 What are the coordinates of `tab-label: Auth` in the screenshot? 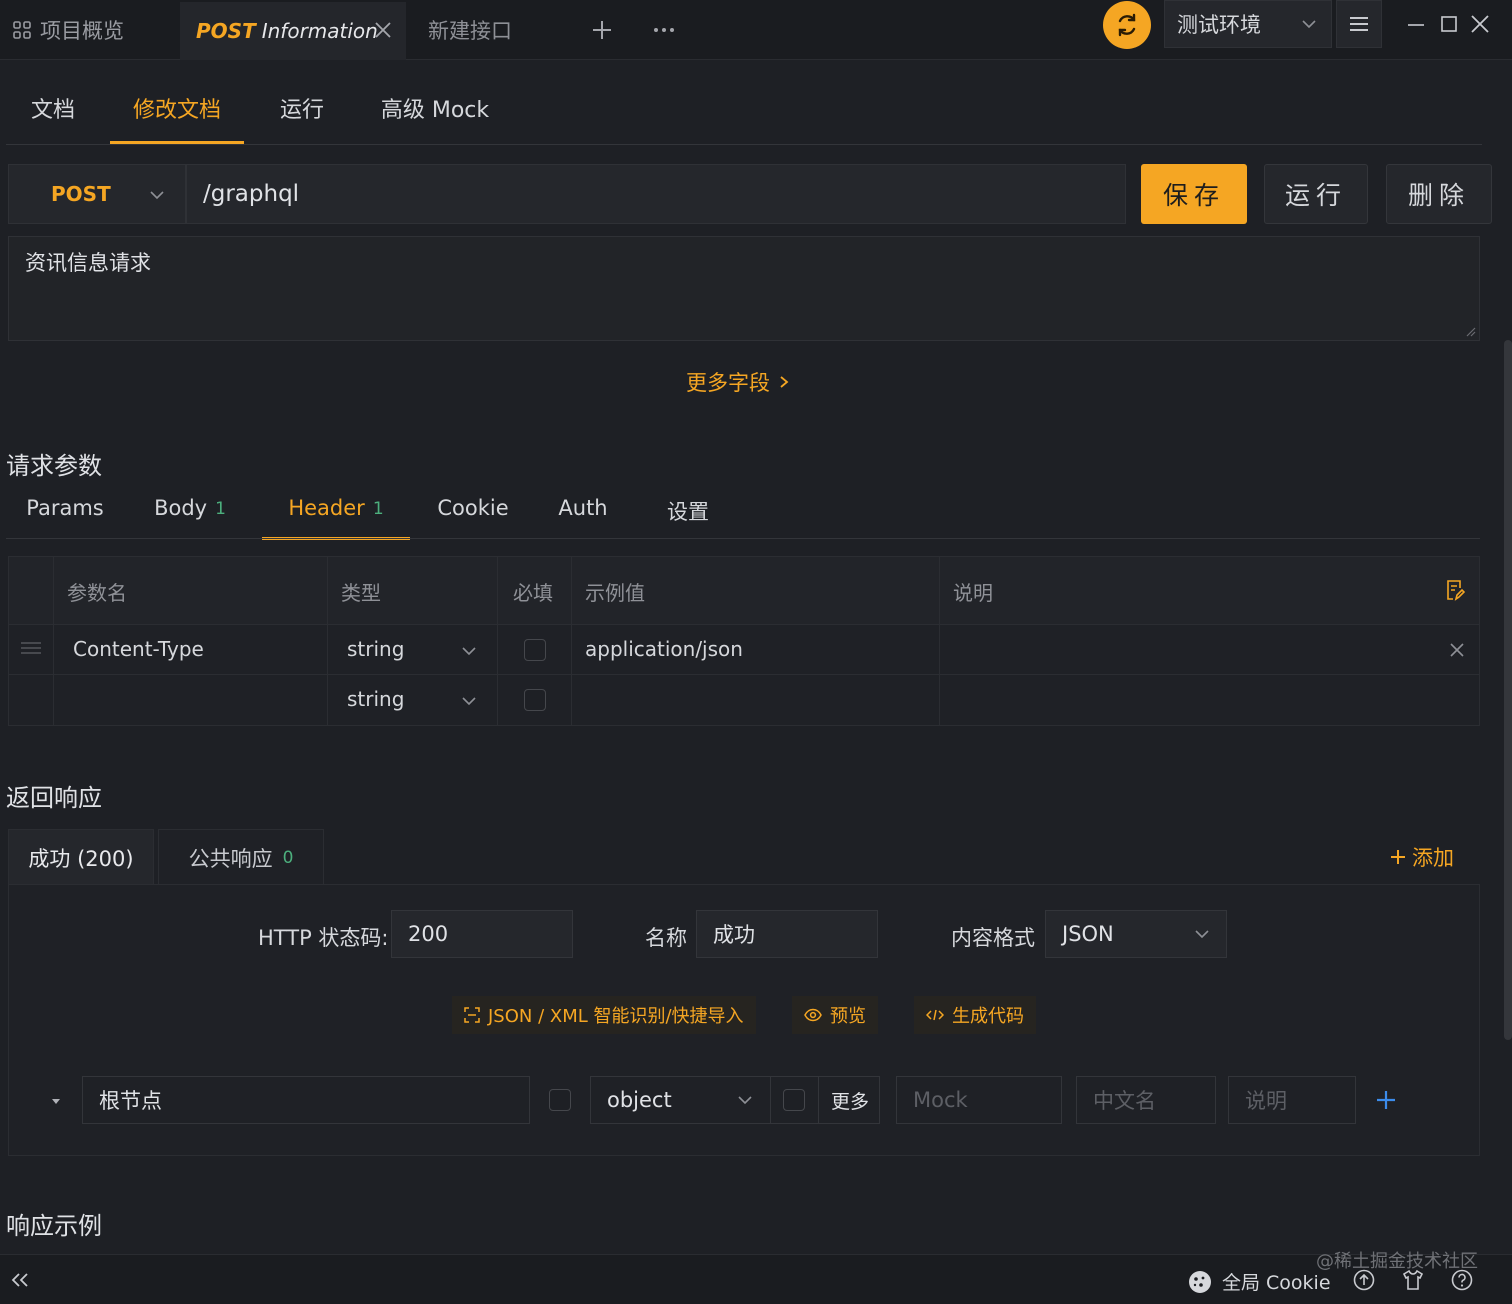 It's located at (583, 508).